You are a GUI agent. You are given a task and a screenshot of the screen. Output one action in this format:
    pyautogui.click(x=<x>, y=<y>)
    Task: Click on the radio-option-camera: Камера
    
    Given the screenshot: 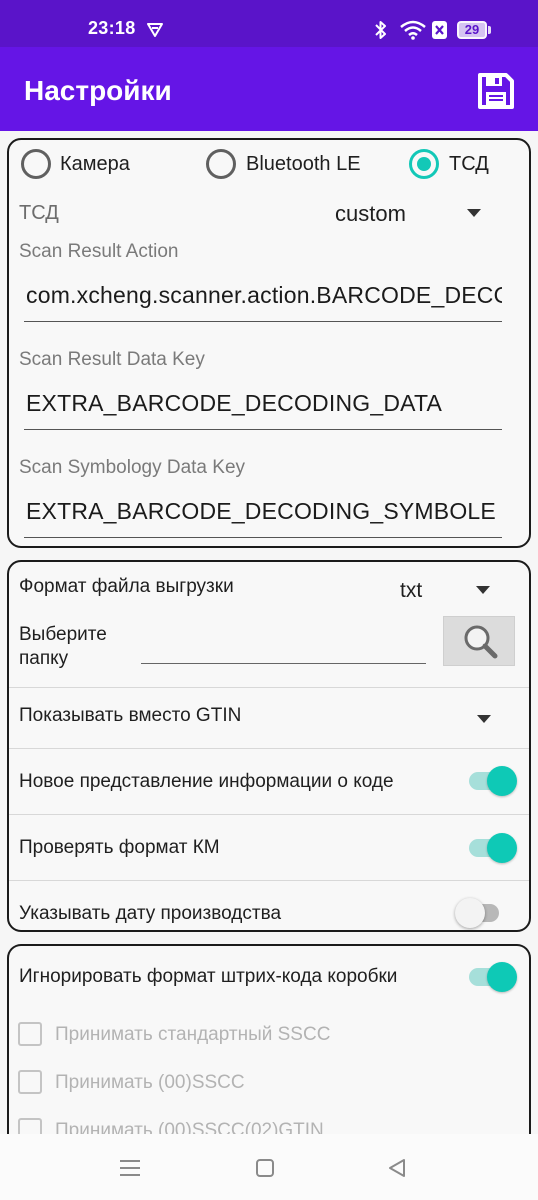 What is the action you would take?
    pyautogui.click(x=96, y=164)
    